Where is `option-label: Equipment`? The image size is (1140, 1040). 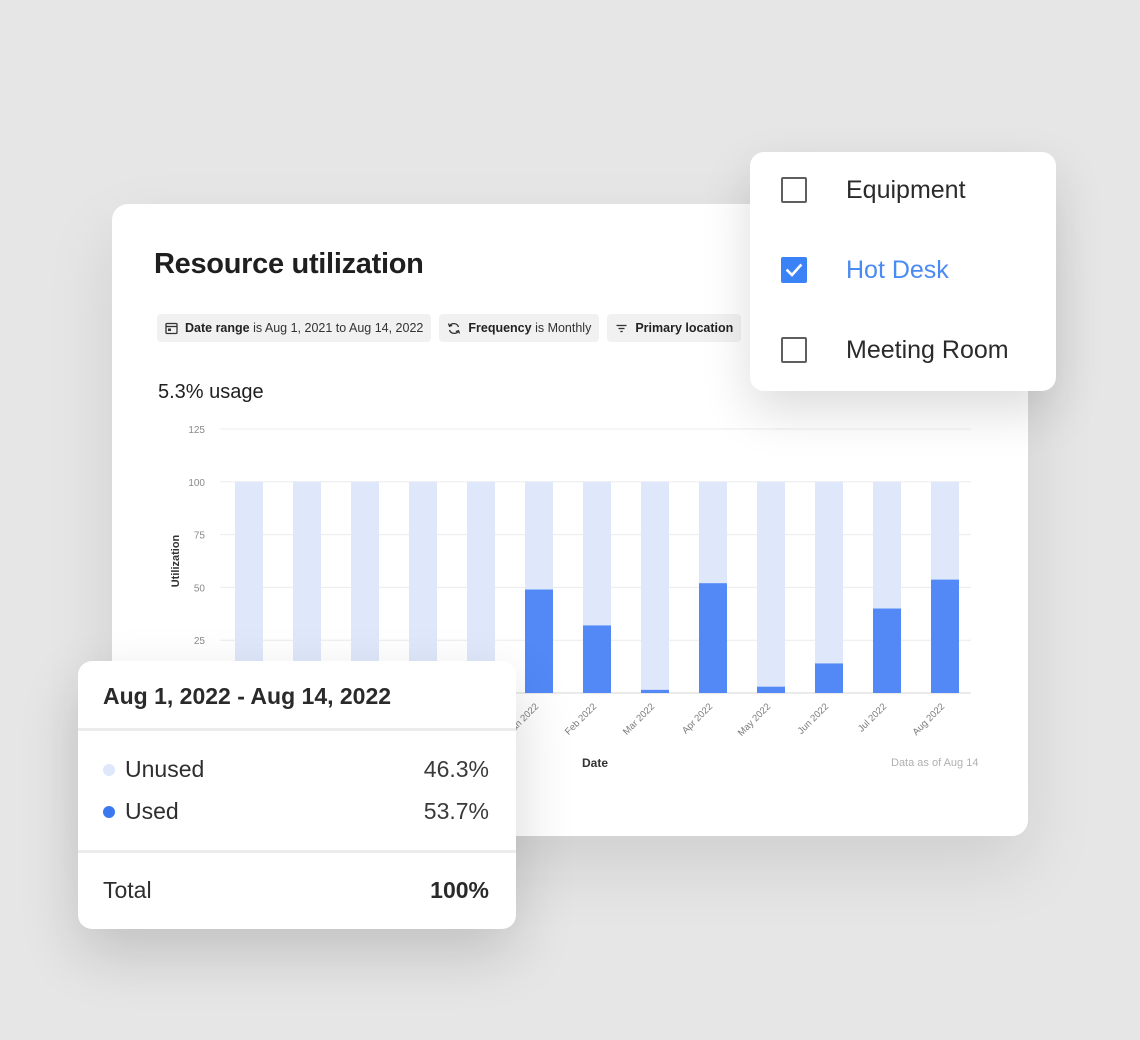 option-label: Equipment is located at coordinates (906, 189).